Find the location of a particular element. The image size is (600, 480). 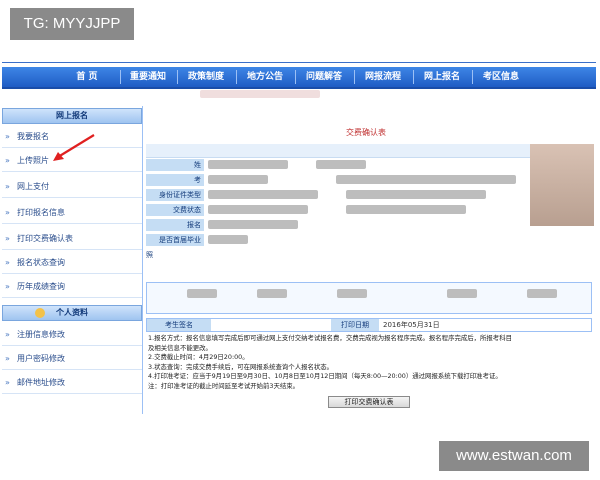

field-label-first-graduate: 是否首届毕业 is located at coordinates (175, 240).